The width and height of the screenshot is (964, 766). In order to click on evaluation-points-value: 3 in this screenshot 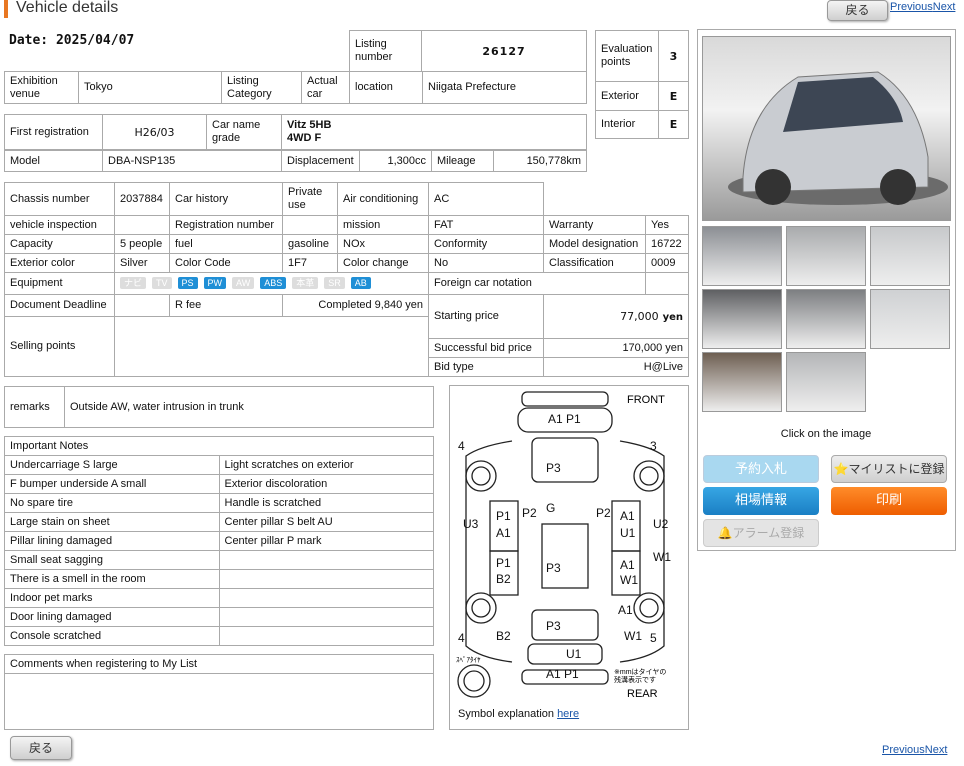, I will do `click(673, 56)`.